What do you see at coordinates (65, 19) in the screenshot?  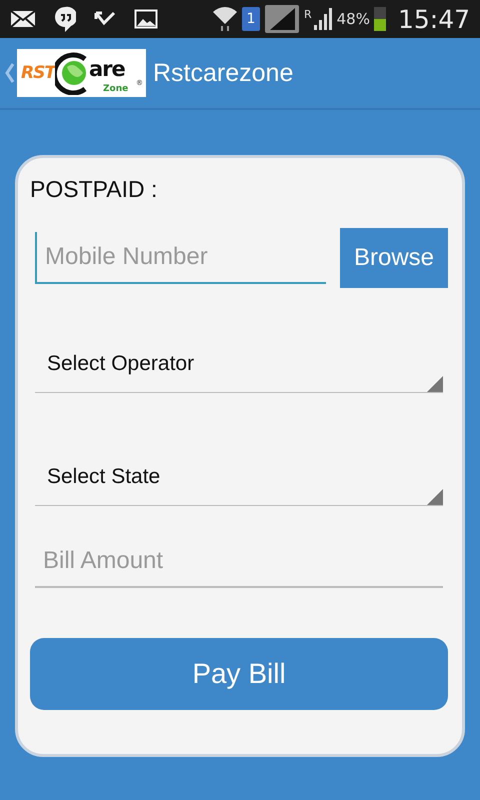 I see `chat-icon` at bounding box center [65, 19].